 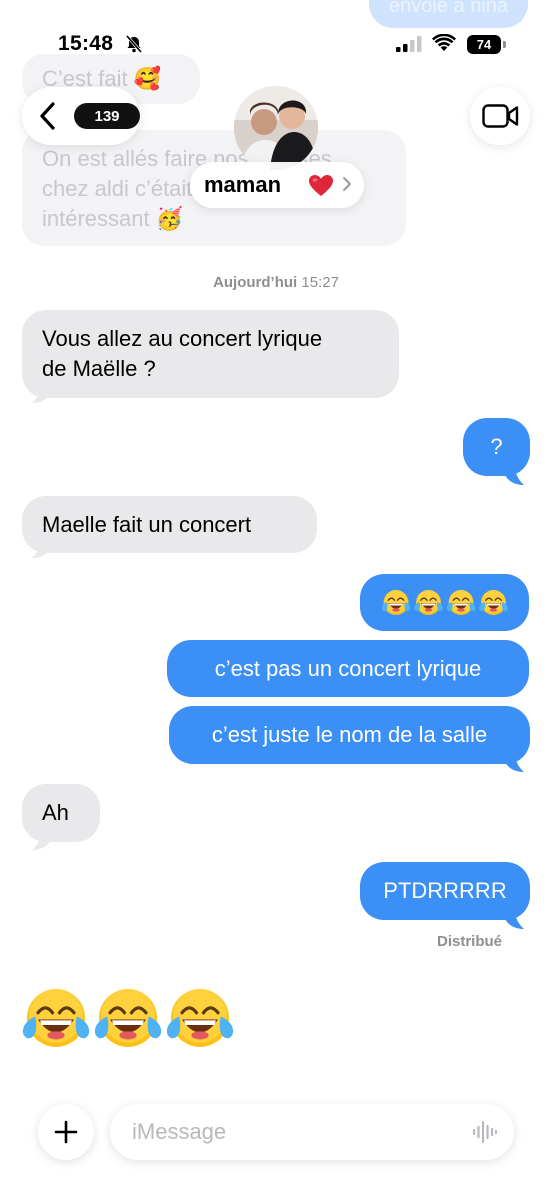 What do you see at coordinates (147, 524) in the screenshot?
I see `message-text: Maelle fait un concert` at bounding box center [147, 524].